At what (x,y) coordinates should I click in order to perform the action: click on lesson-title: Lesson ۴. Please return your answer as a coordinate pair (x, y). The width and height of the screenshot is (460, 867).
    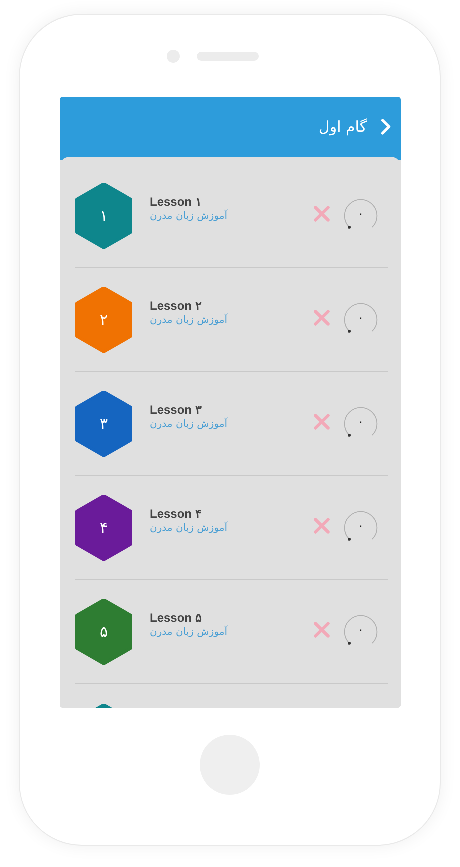
    Looking at the image, I should click on (176, 514).